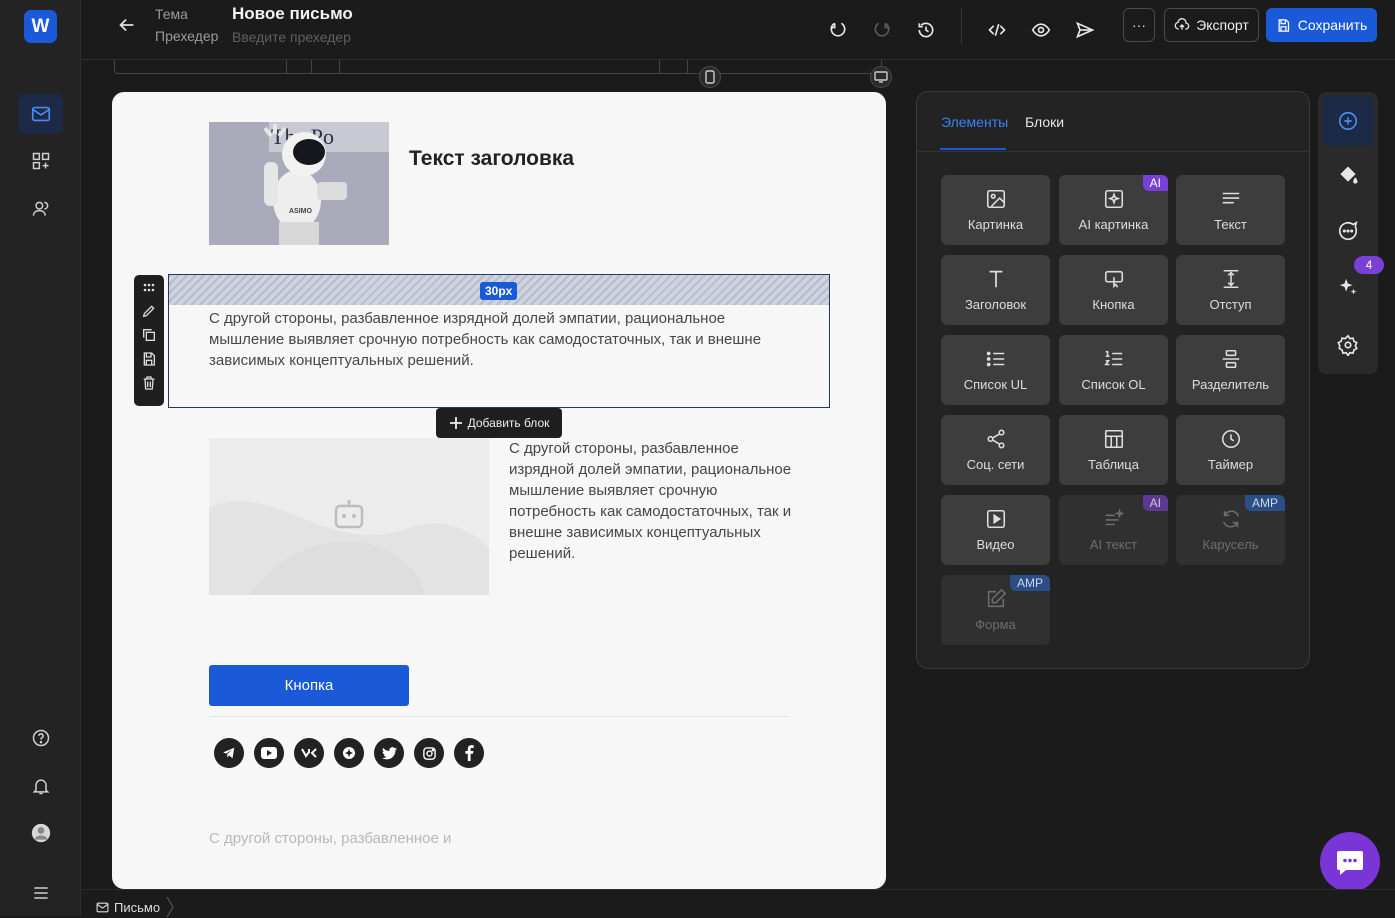 Image resolution: width=1395 pixels, height=918 pixels. Describe the element at coordinates (491, 159) in the screenshot. I see `heading-text: Текст заголовка` at that location.